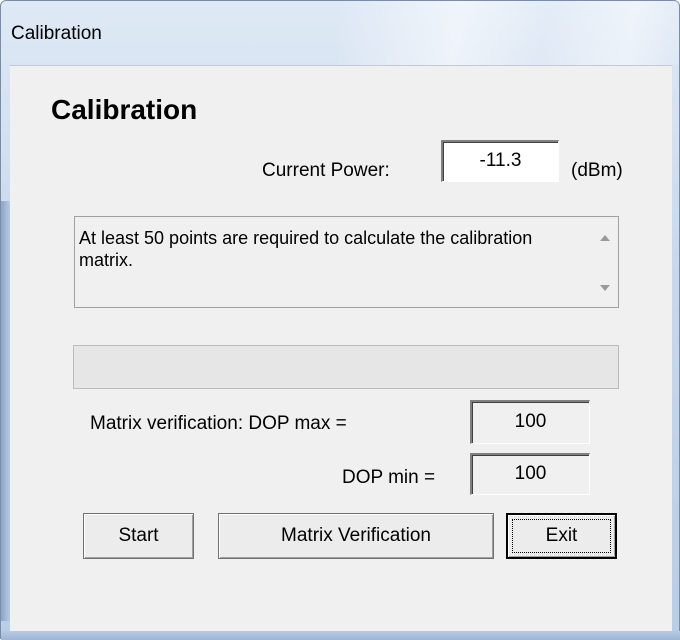 Image resolution: width=680 pixels, height=640 pixels. I want to click on dop-min-label: DOP min =, so click(389, 477).